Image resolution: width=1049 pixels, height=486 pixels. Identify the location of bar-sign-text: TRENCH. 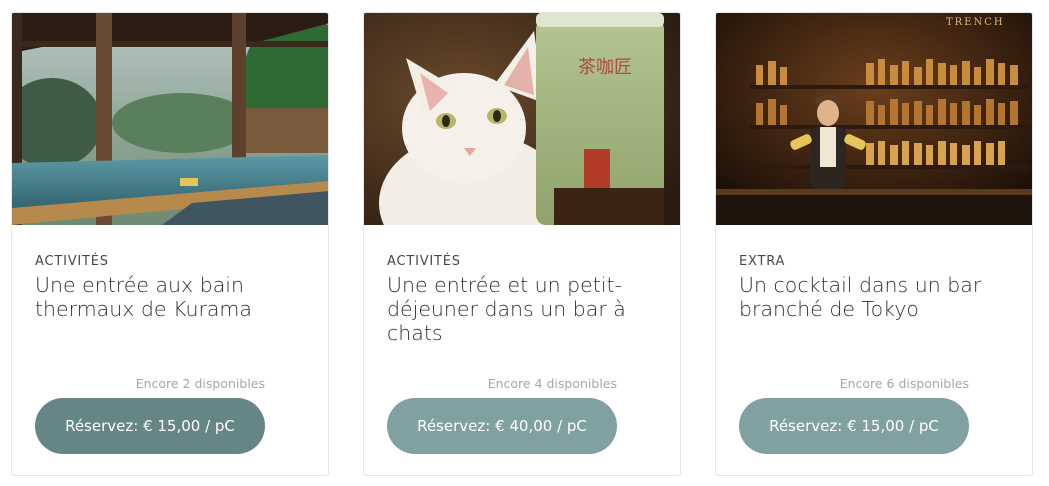
(975, 22).